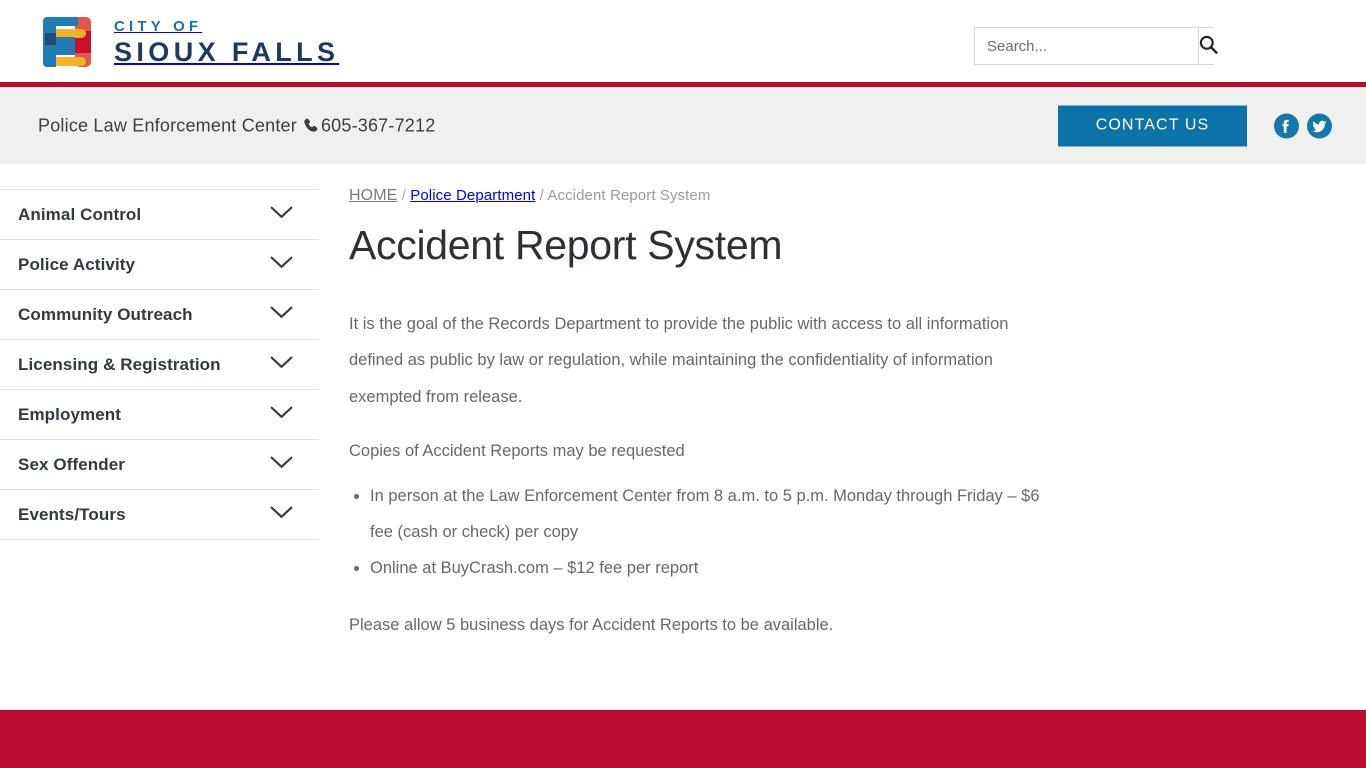 The height and width of the screenshot is (768, 1366). Describe the element at coordinates (158, 26) in the screenshot. I see `logo-line-city: CITY OF` at that location.